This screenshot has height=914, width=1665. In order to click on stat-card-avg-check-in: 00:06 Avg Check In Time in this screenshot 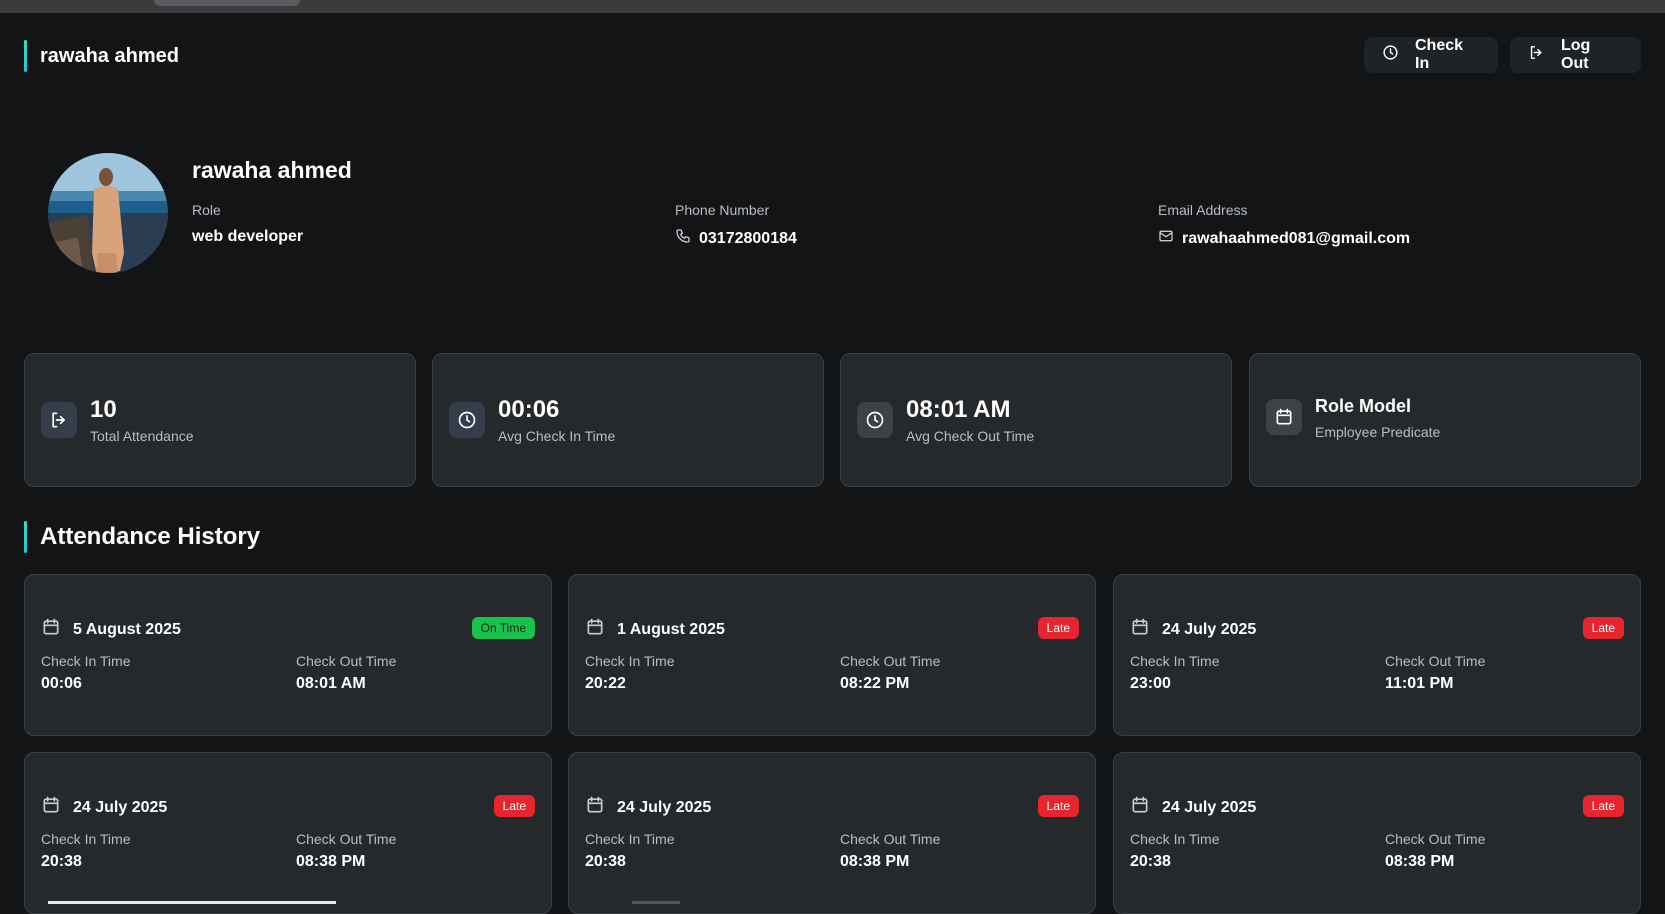, I will do `click(628, 420)`.